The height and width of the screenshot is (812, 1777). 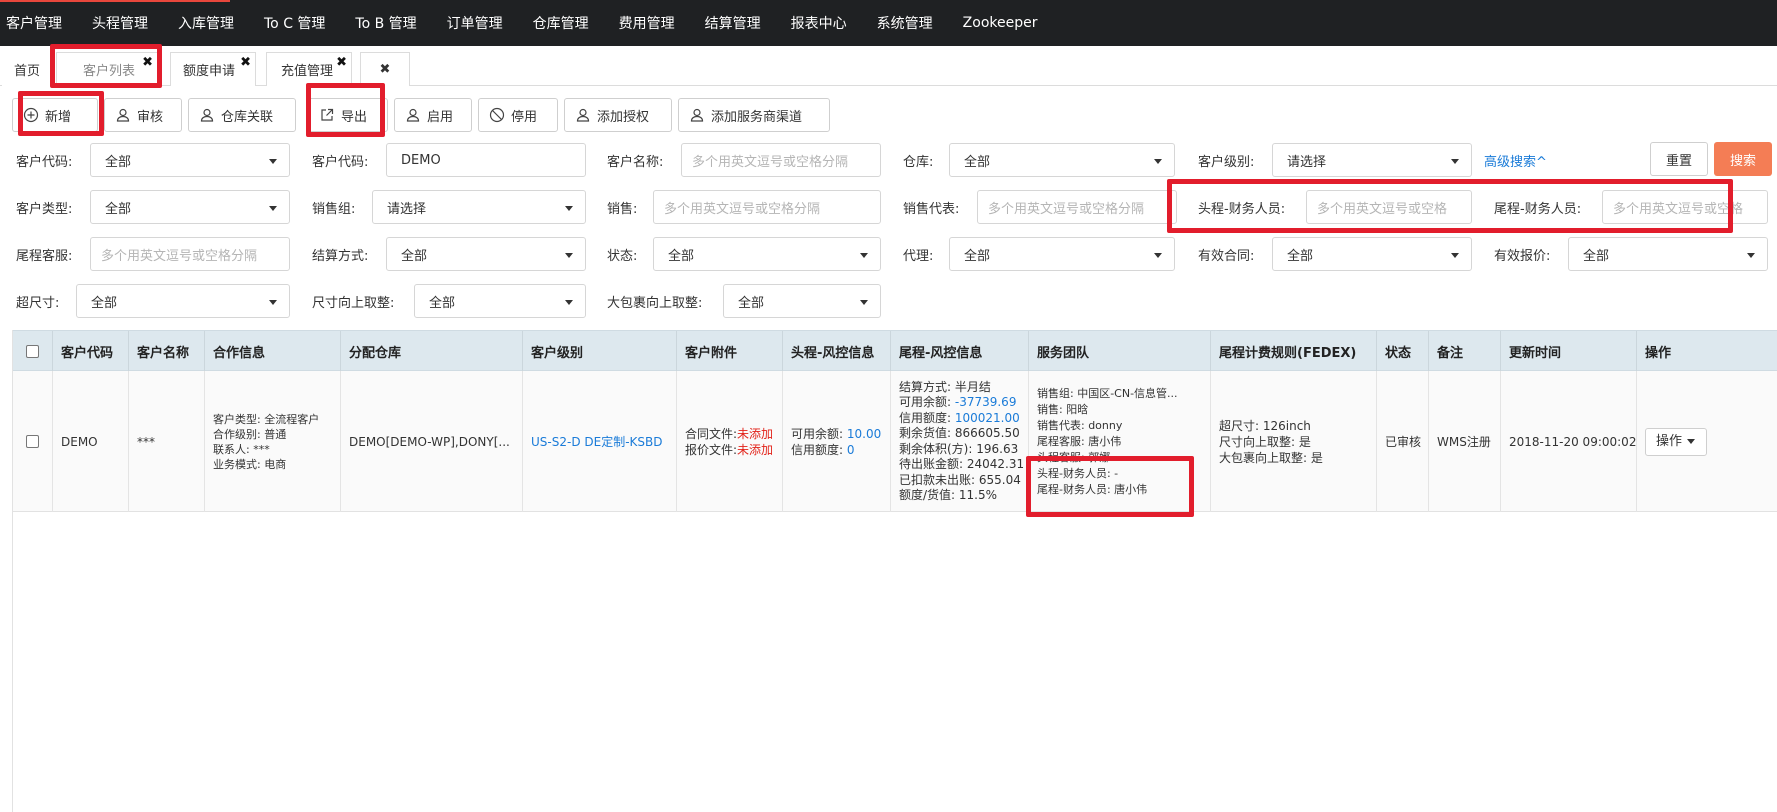 I want to click on row-checkbox, so click(x=32, y=441).